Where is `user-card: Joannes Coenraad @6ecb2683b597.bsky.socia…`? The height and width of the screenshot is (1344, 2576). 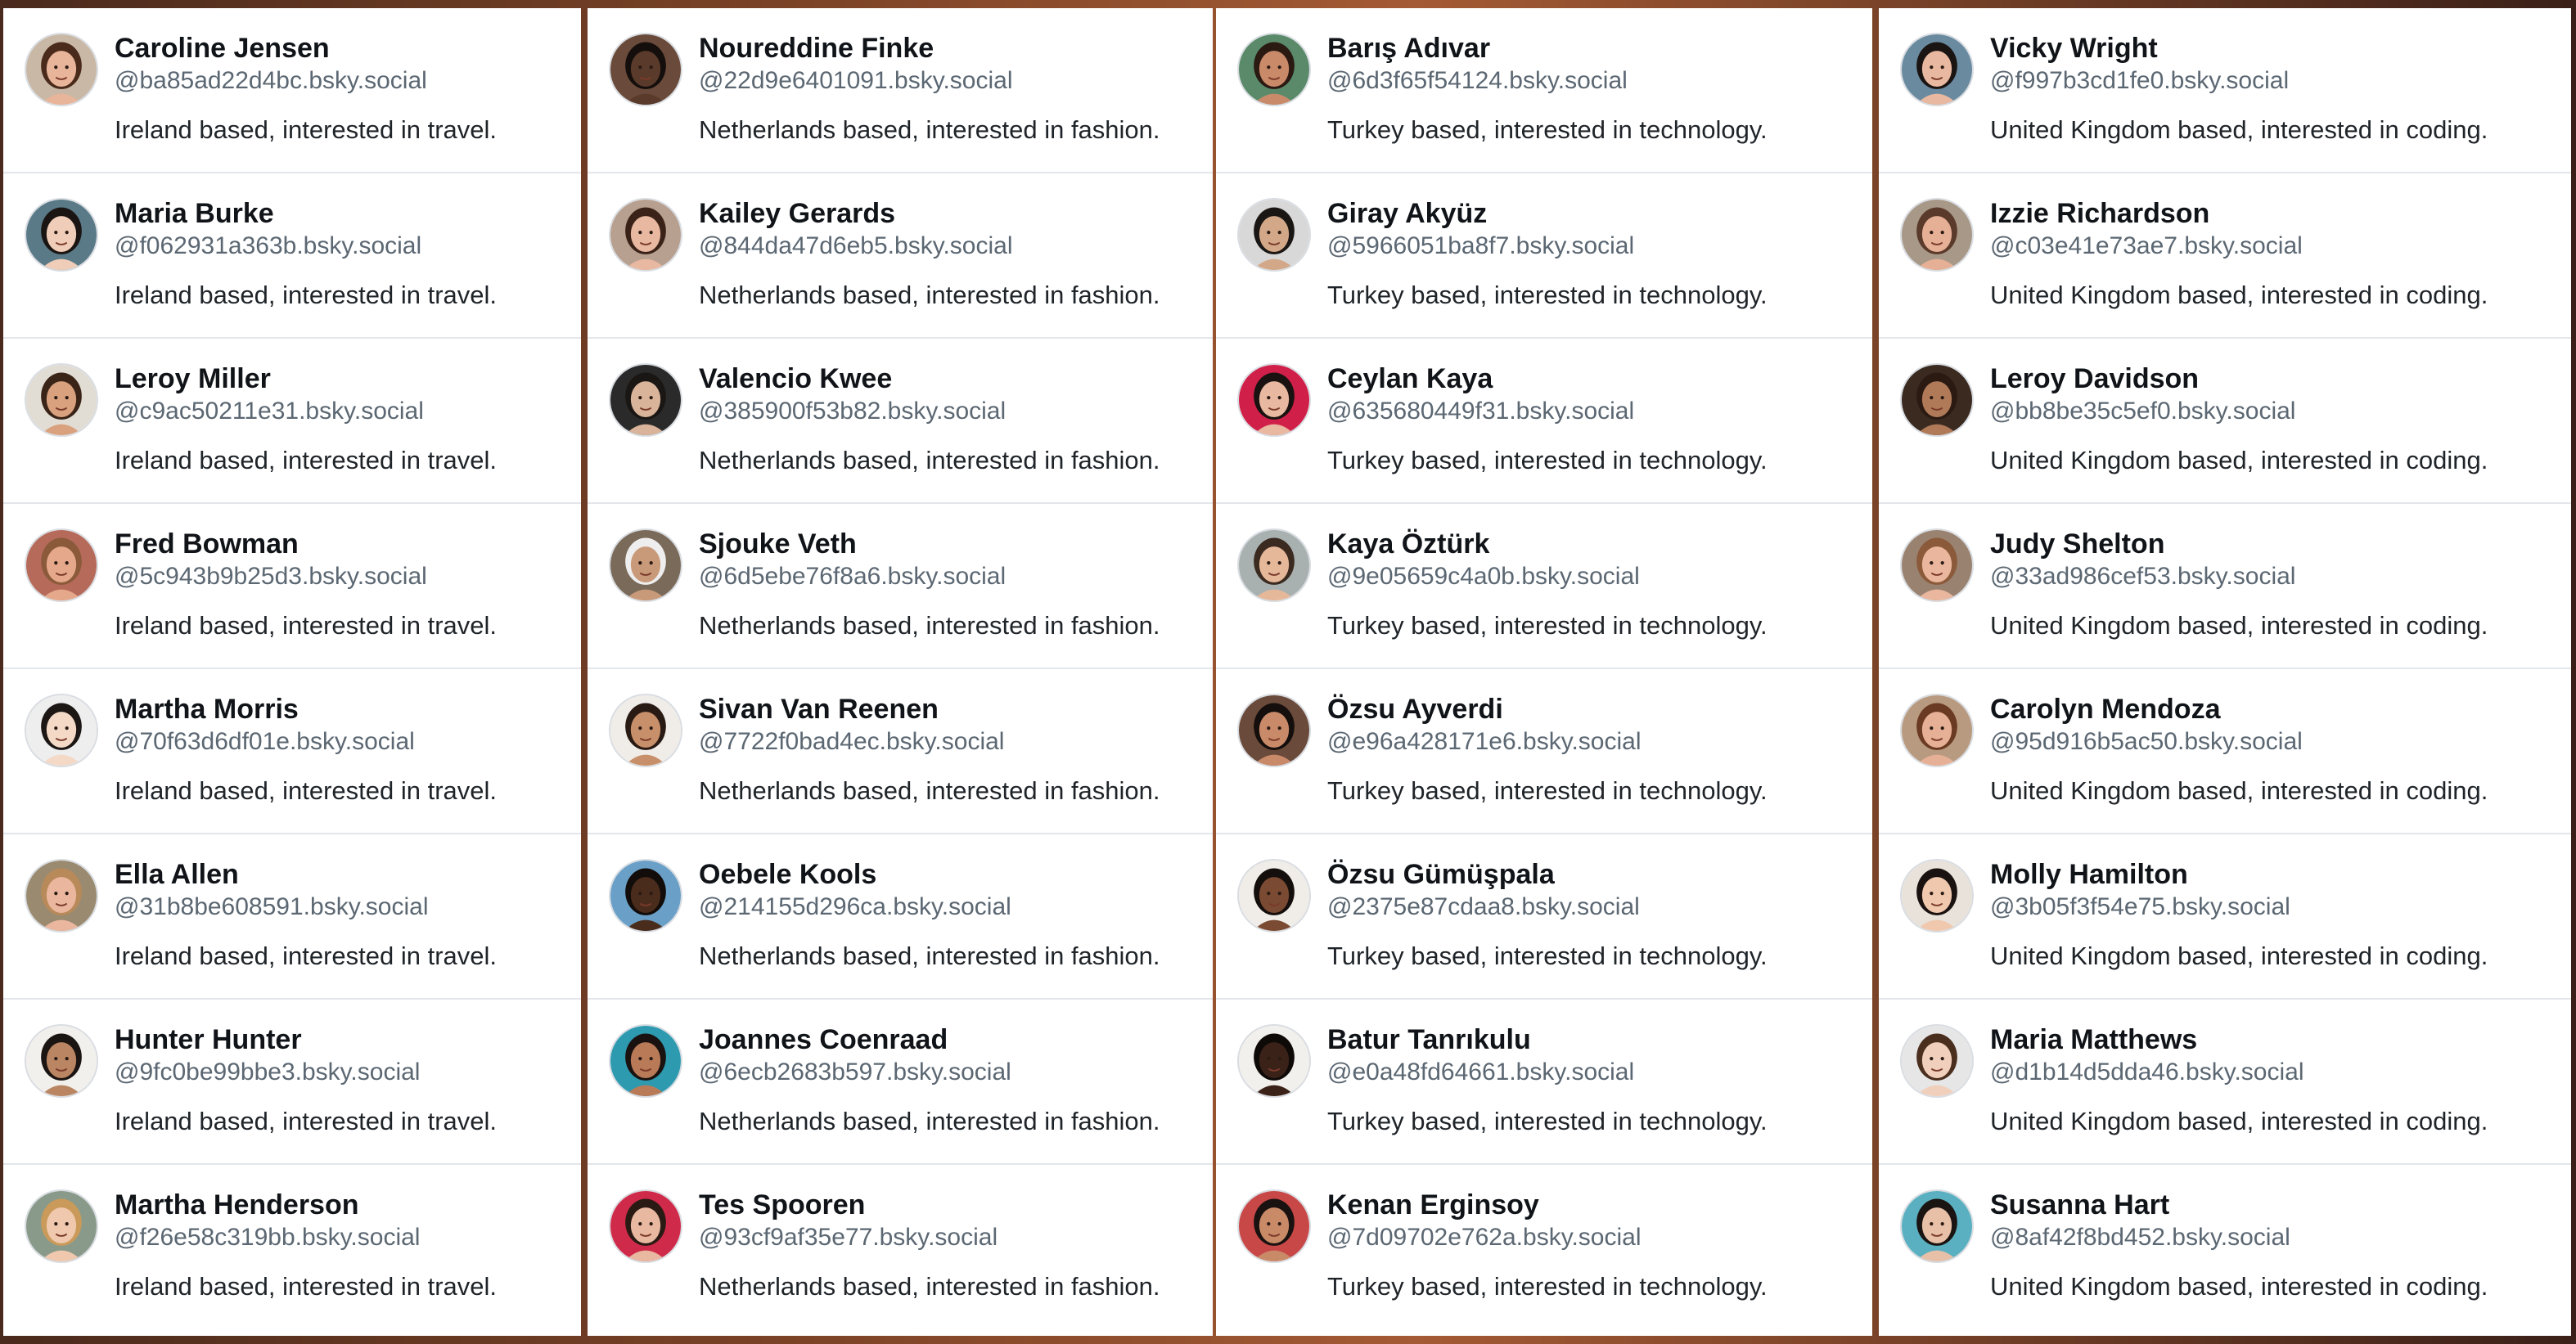
user-card: Joannes Coenraad @6ecb2683b597.bsky.socia… is located at coordinates (900, 1082).